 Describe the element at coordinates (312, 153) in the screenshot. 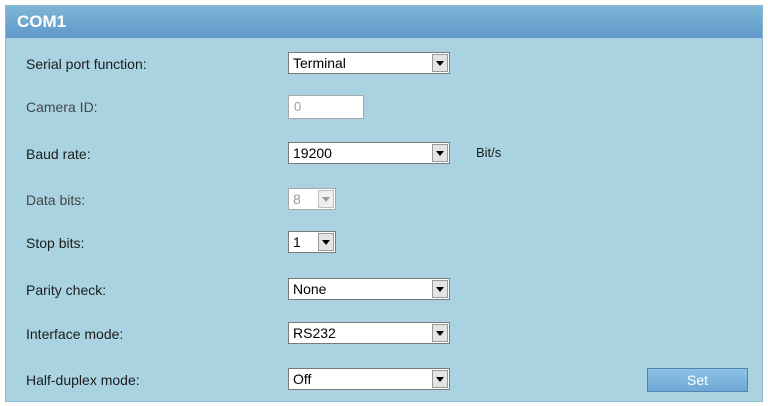

I see `baud-rate-value: 19200` at that location.